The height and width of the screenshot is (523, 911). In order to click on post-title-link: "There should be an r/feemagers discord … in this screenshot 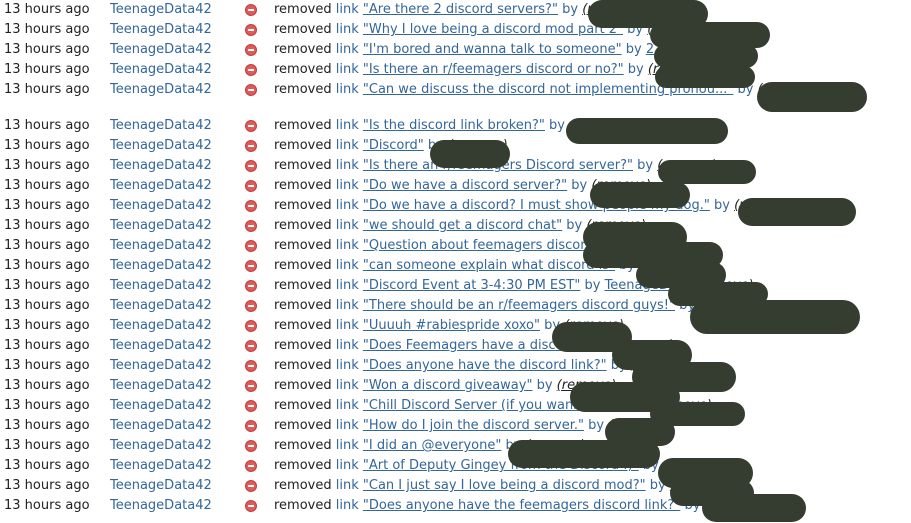, I will do `click(519, 305)`.